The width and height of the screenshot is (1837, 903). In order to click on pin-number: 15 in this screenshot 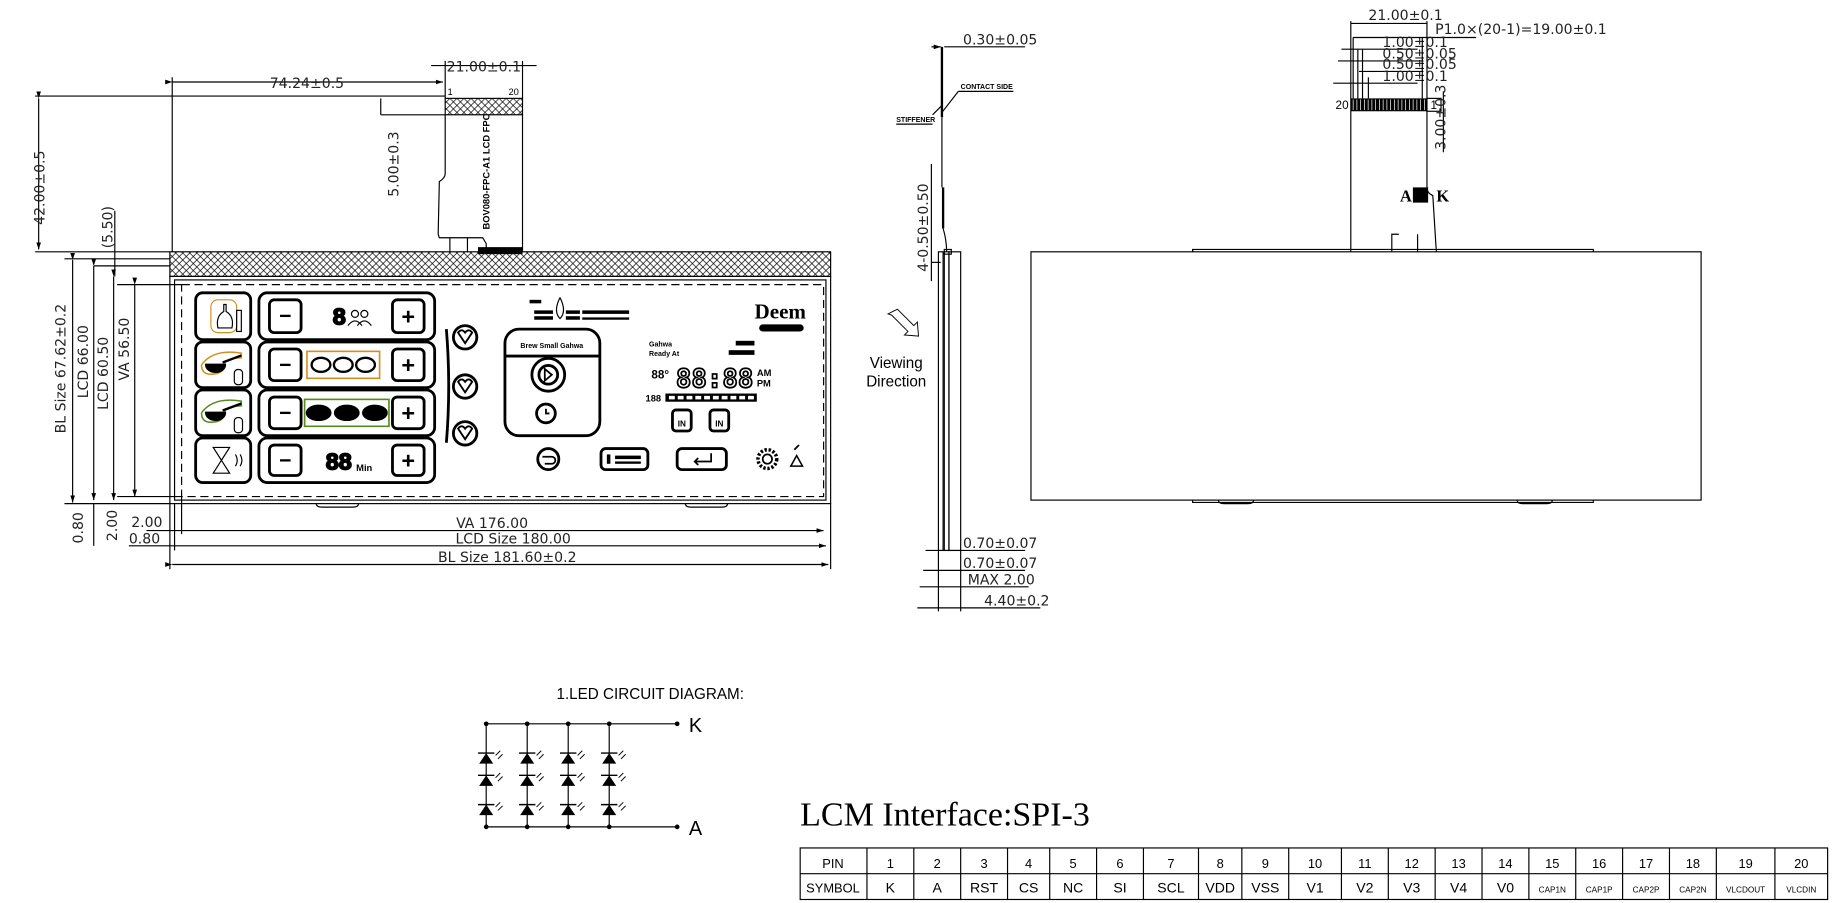, I will do `click(1552, 863)`.